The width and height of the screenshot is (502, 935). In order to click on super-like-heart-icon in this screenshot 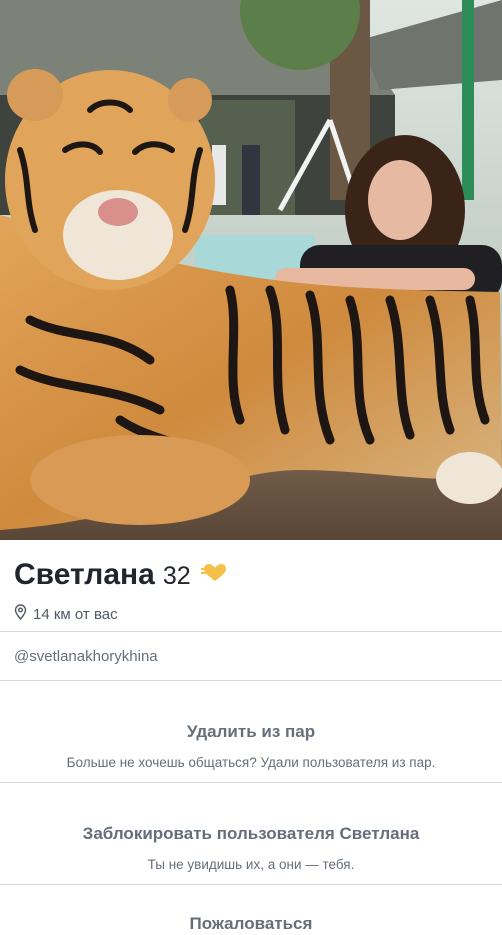, I will do `click(214, 575)`.